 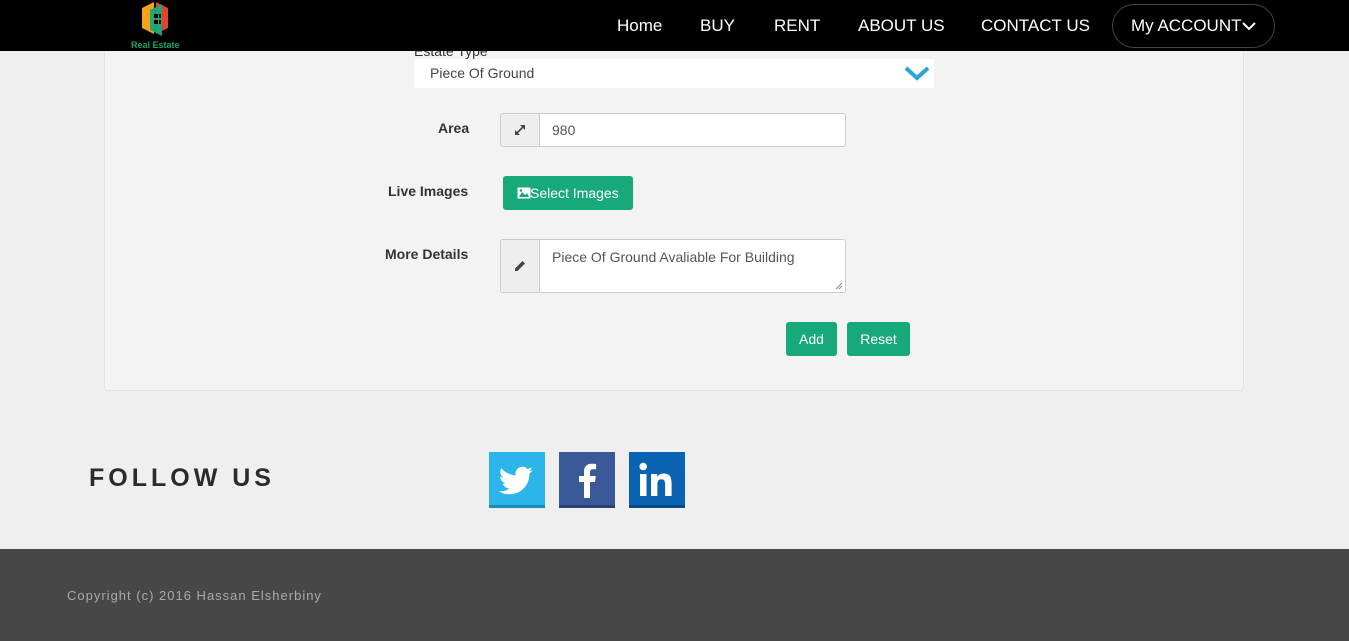 I want to click on house-logo-icon, so click(x=155, y=19).